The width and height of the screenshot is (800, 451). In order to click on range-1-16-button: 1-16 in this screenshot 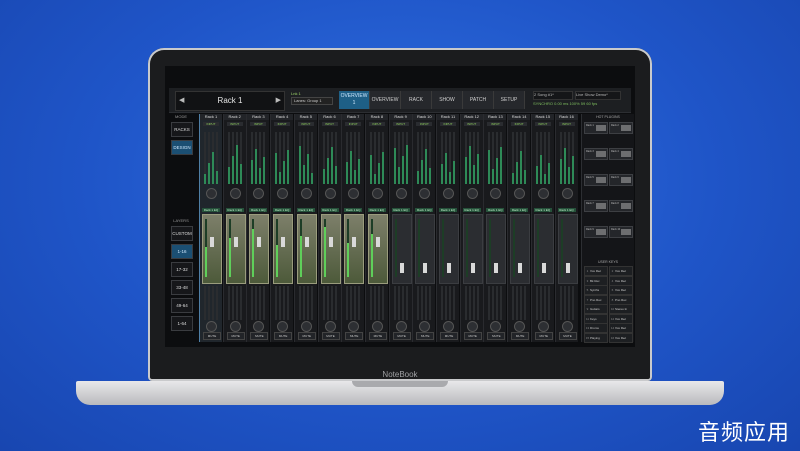, I will do `click(182, 251)`.